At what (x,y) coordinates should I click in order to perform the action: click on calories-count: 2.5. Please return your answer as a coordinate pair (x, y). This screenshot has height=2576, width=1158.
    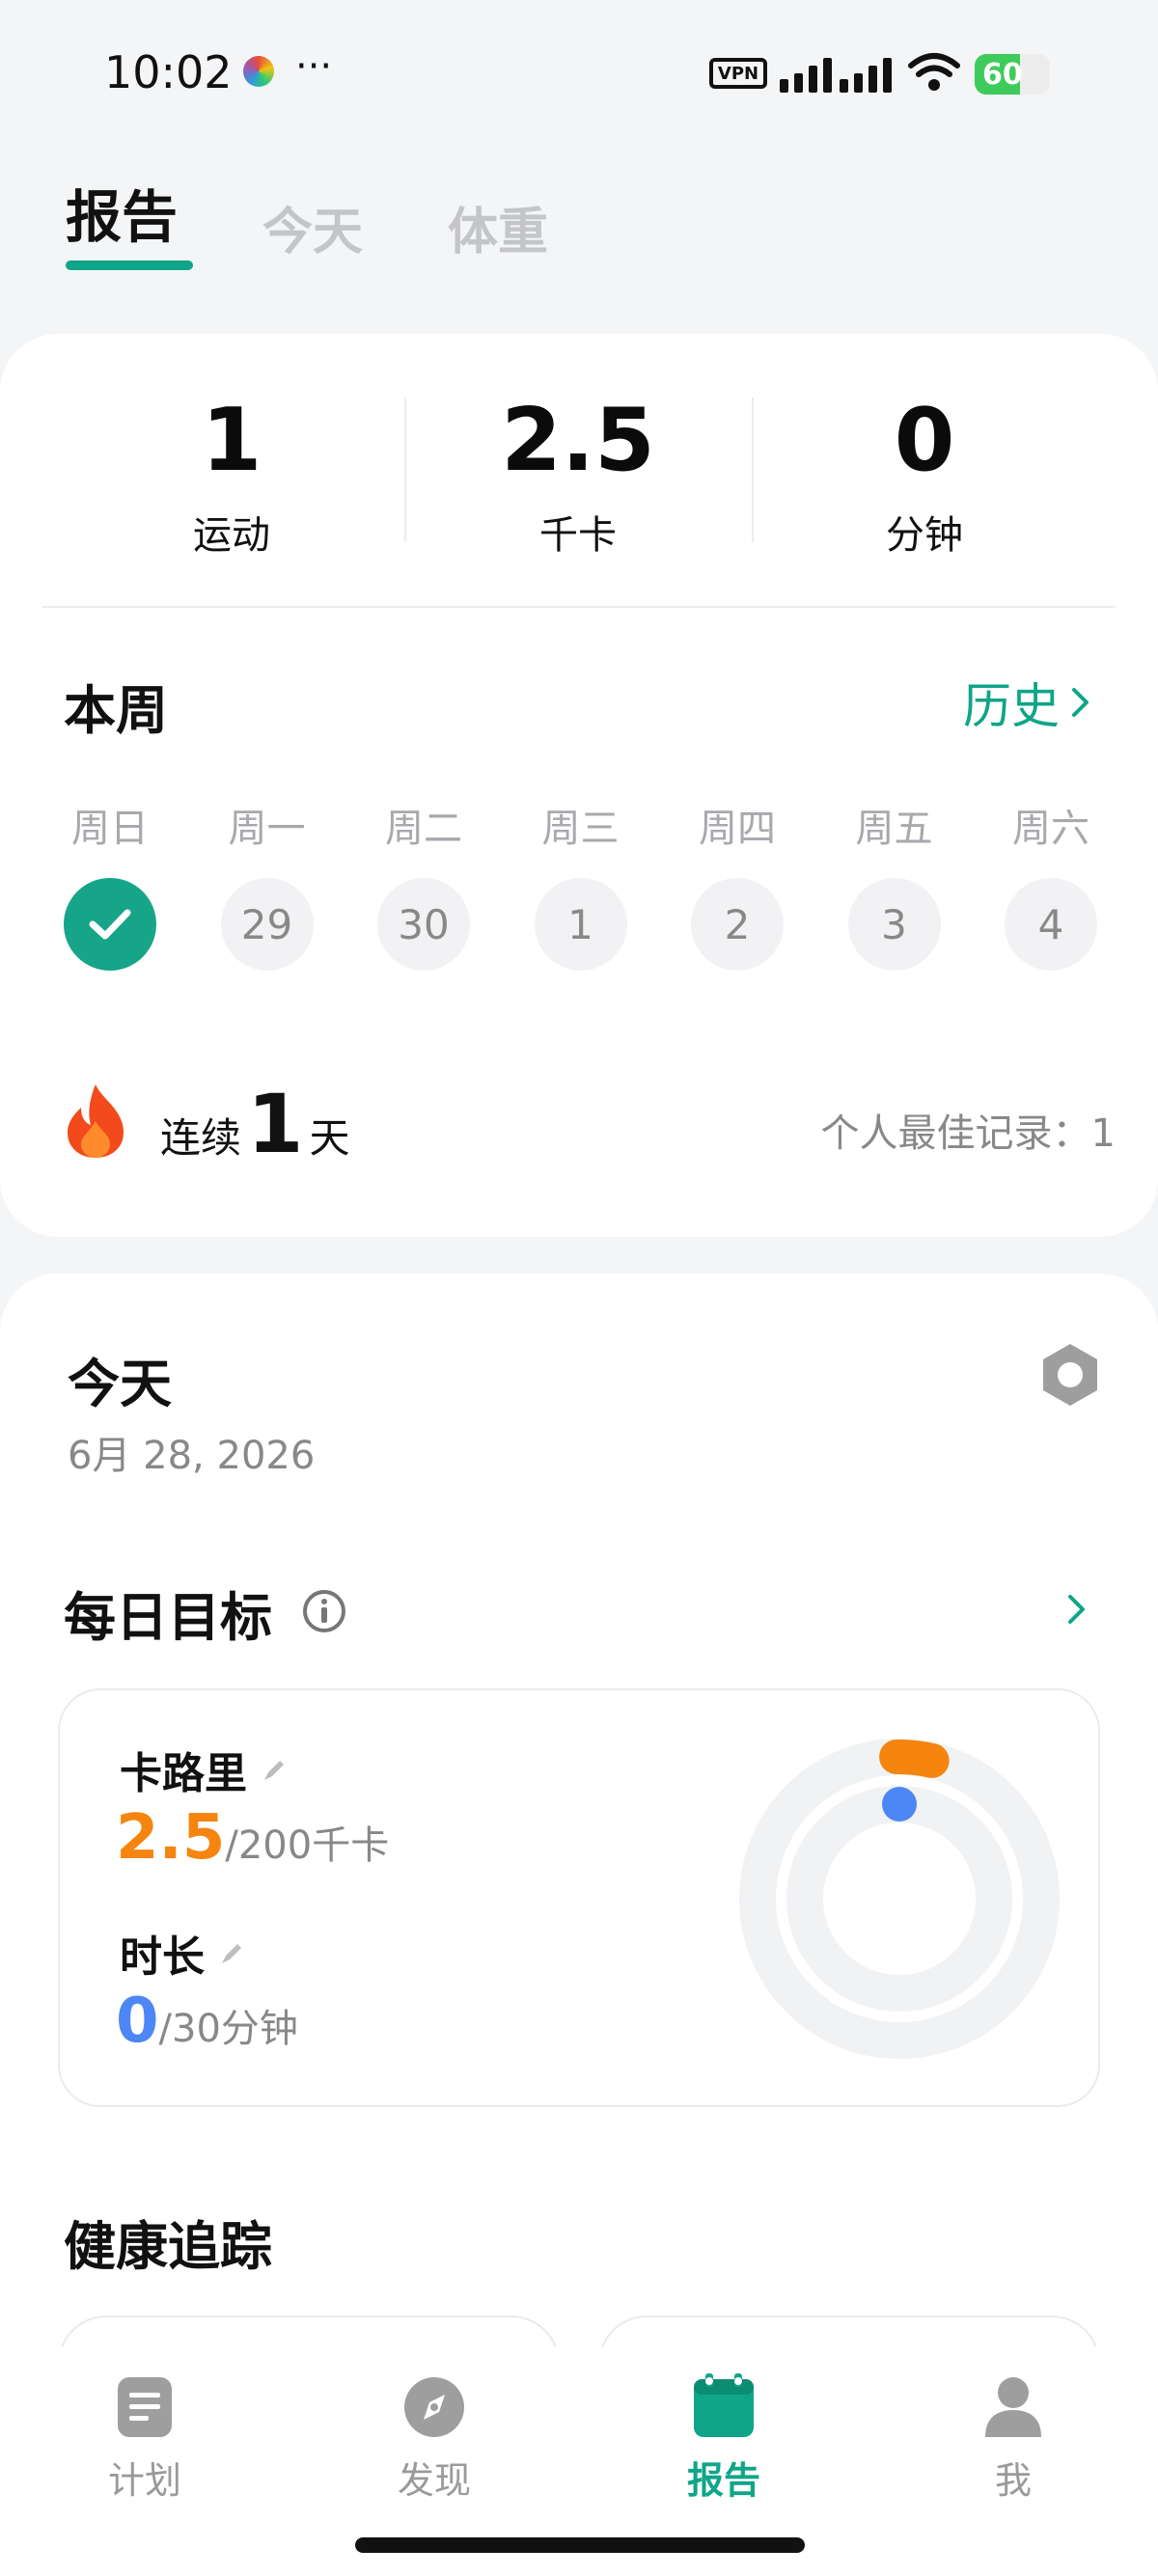
    Looking at the image, I should click on (578, 440).